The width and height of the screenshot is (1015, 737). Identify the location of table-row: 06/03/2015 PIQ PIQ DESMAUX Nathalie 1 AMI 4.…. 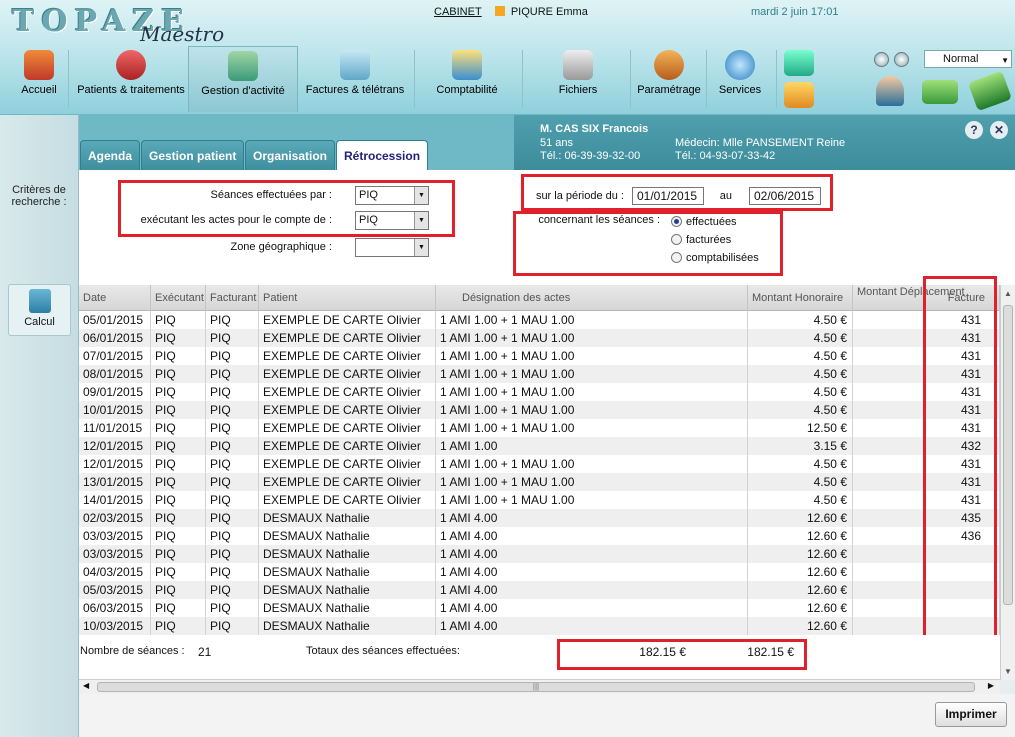
(539, 608).